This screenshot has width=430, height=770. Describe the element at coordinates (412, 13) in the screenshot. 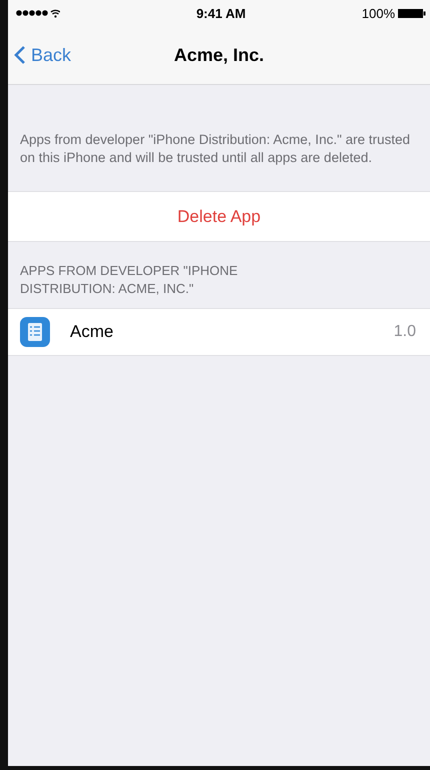

I see `battery-icon` at that location.